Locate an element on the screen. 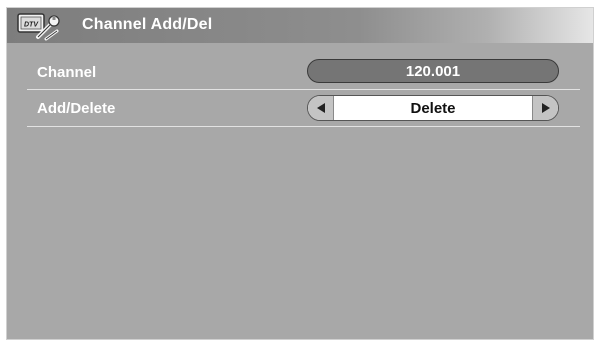 Image resolution: width=599 pixels, height=345 pixels. triangle-right-icon is located at coordinates (546, 108).